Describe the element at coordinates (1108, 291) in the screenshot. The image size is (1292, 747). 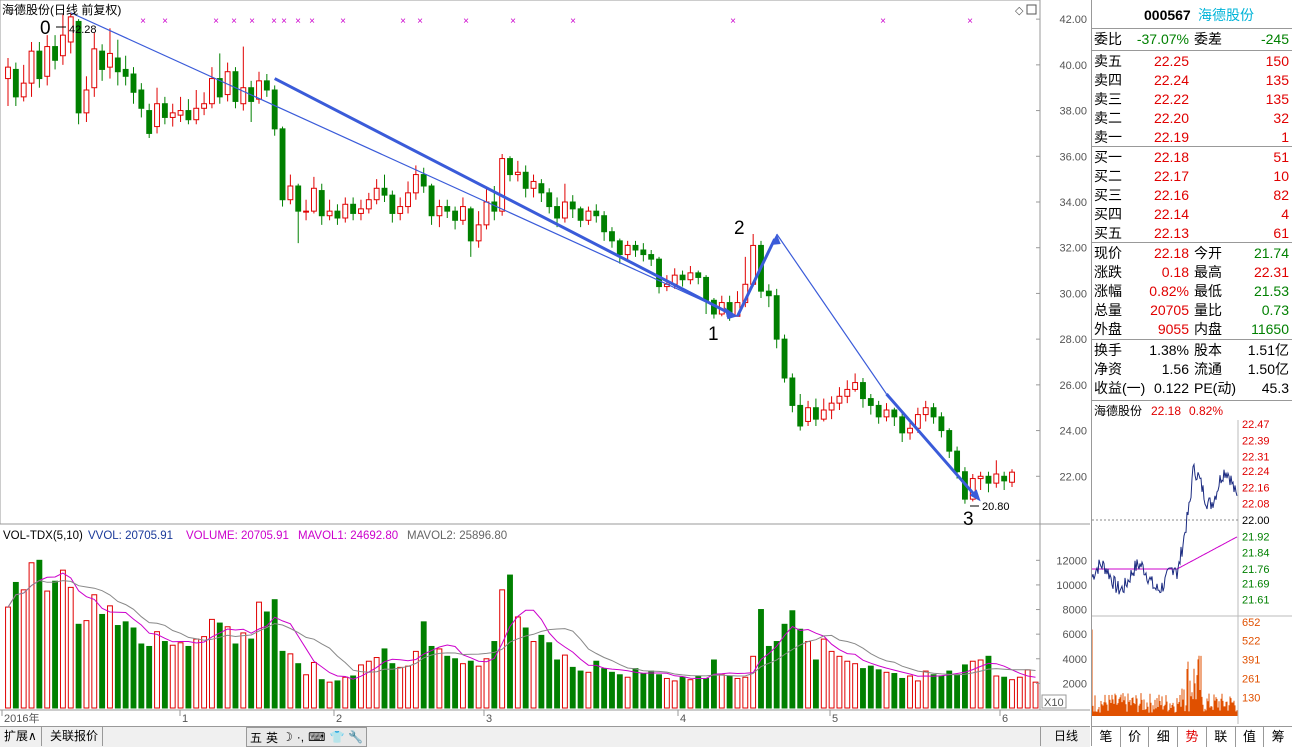
I see `stat-label: 涨幅` at that location.